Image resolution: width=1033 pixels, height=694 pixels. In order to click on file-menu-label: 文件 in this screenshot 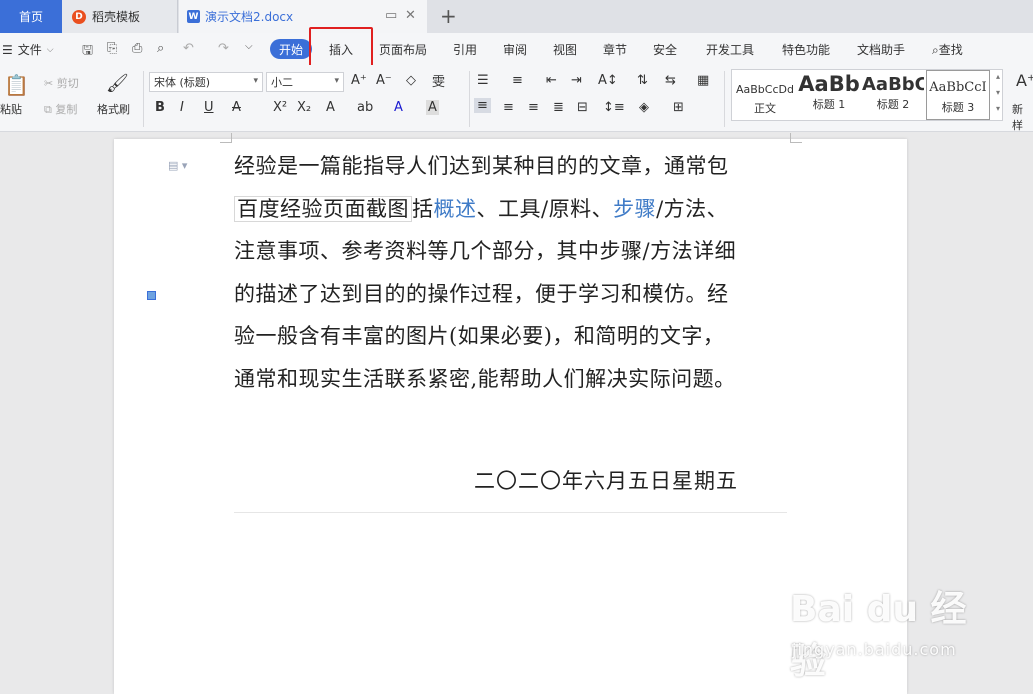, I will do `click(29, 50)`.